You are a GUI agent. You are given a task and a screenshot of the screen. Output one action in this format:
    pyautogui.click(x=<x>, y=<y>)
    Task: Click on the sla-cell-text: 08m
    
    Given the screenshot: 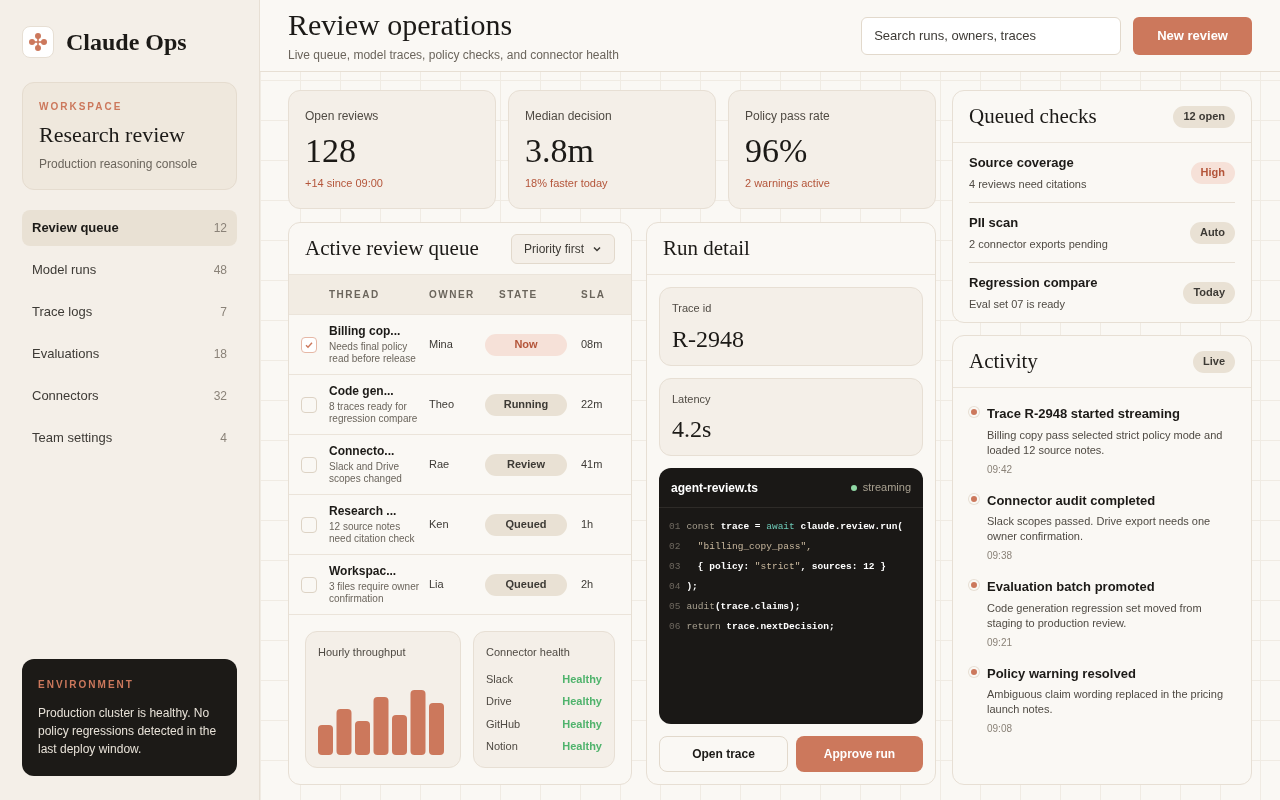 What is the action you would take?
    pyautogui.click(x=592, y=345)
    